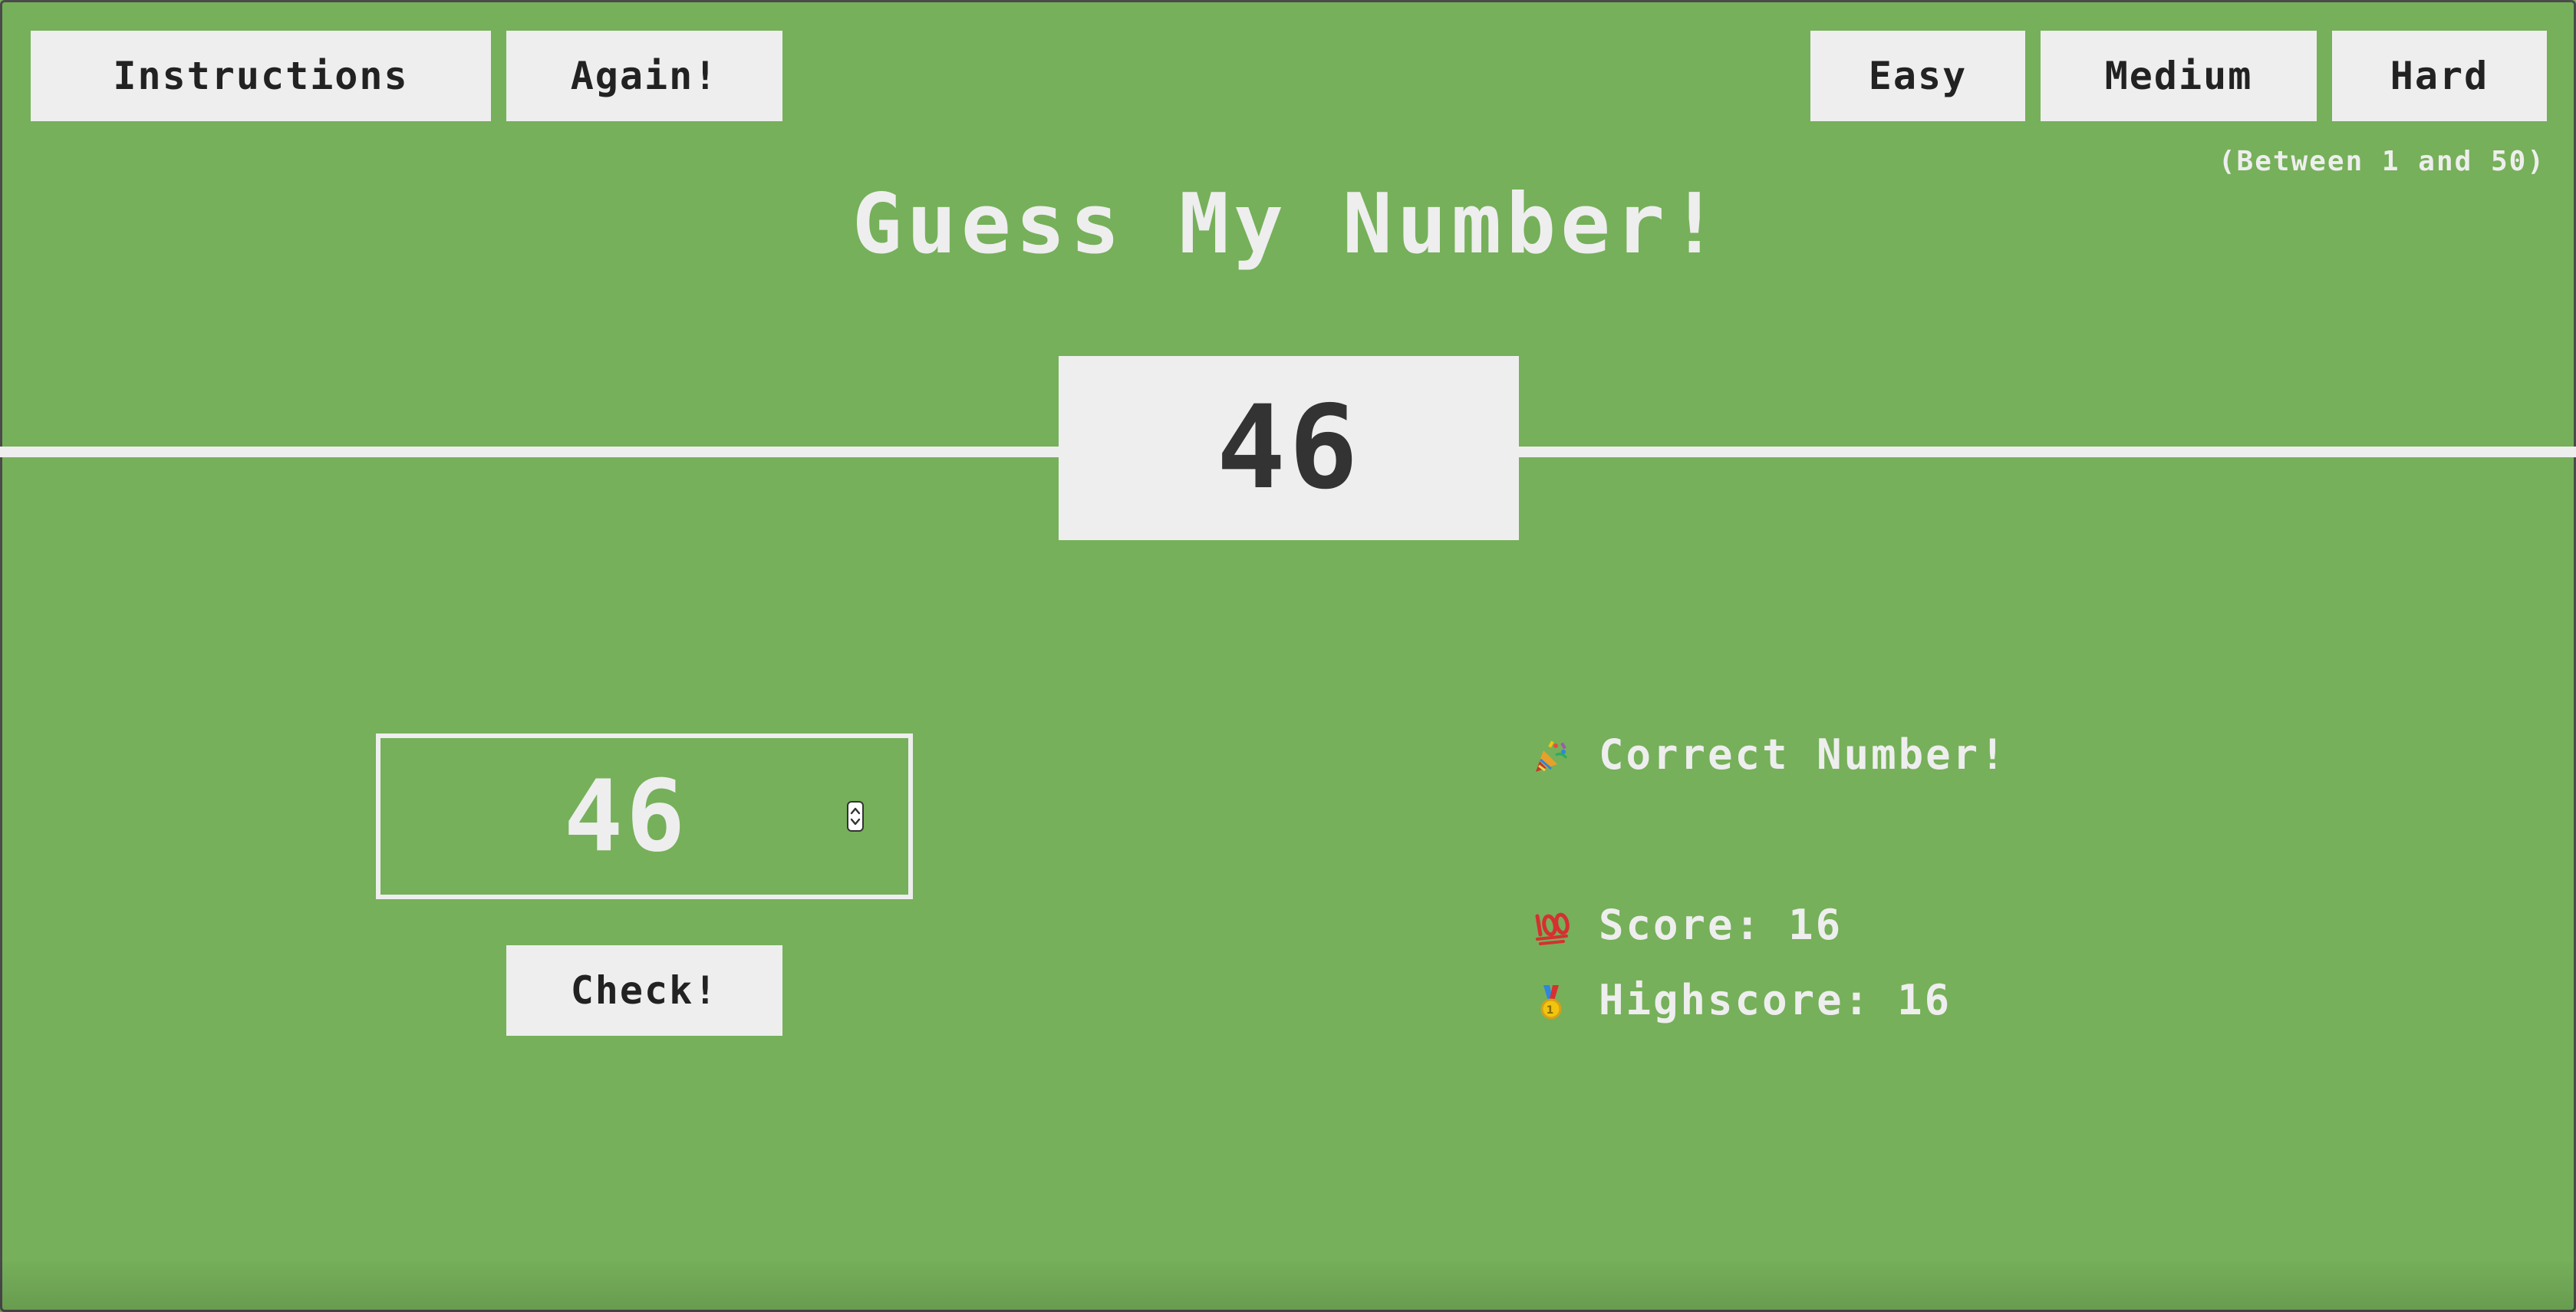 Image resolution: width=2576 pixels, height=1312 pixels. Describe the element at coordinates (1551, 926) in the screenshot. I see `hundred-points-icon` at that location.